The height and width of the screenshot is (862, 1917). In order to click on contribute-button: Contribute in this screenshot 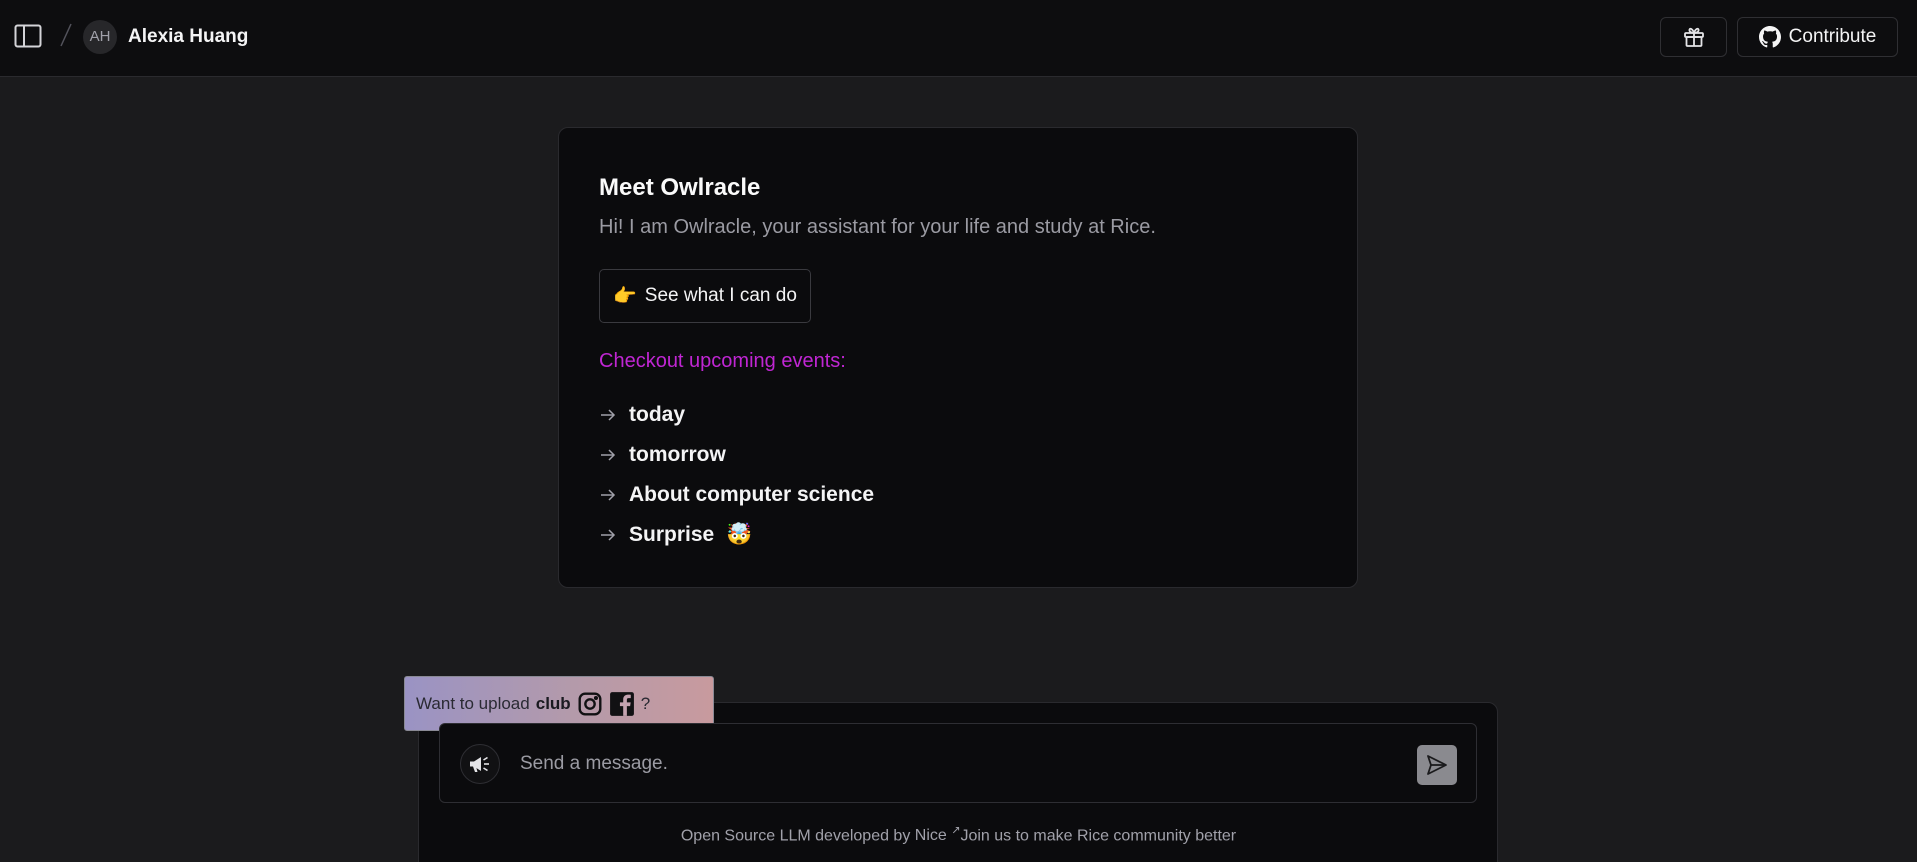, I will do `click(1817, 37)`.